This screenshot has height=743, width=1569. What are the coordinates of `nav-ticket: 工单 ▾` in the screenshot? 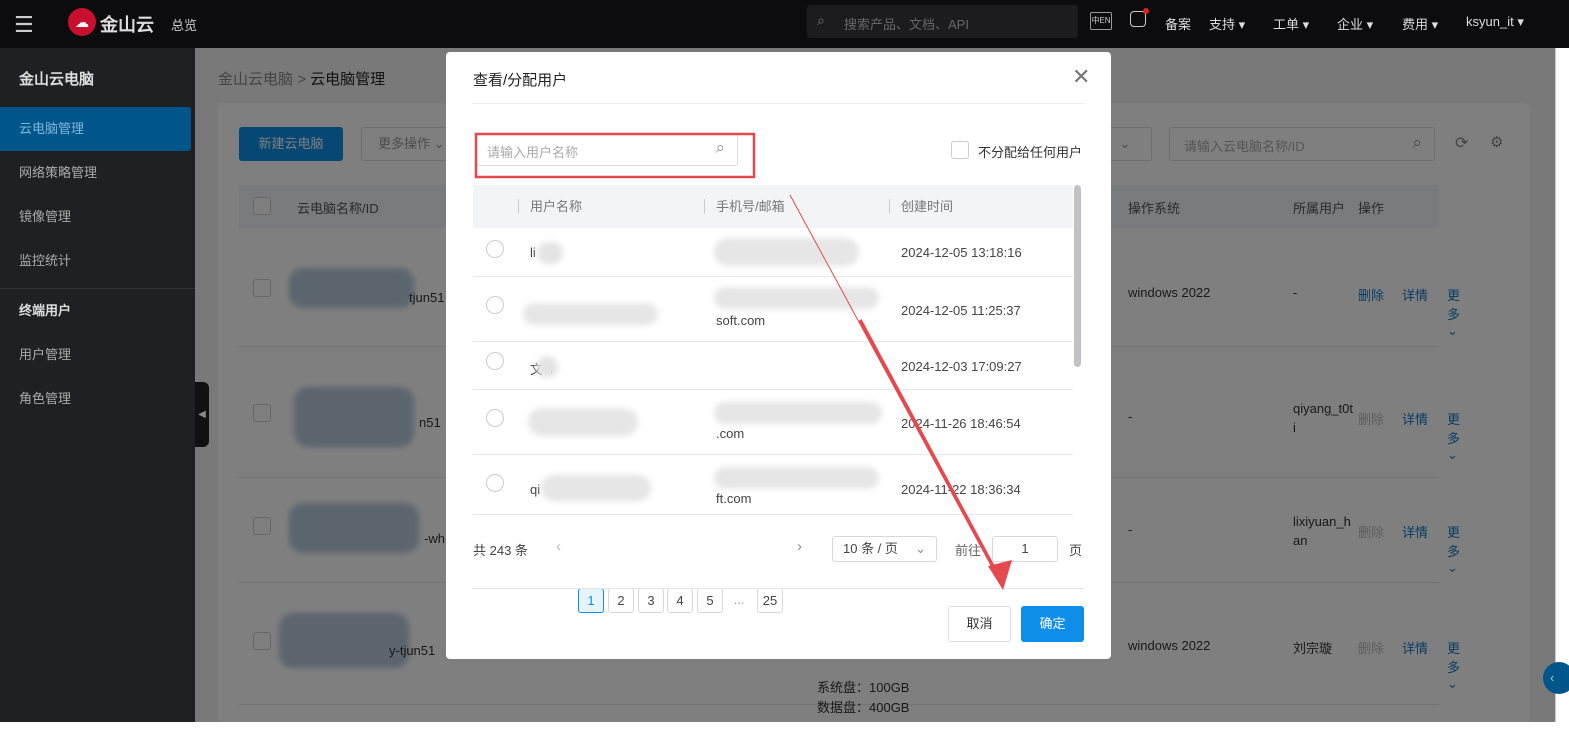 It's located at (1291, 23).